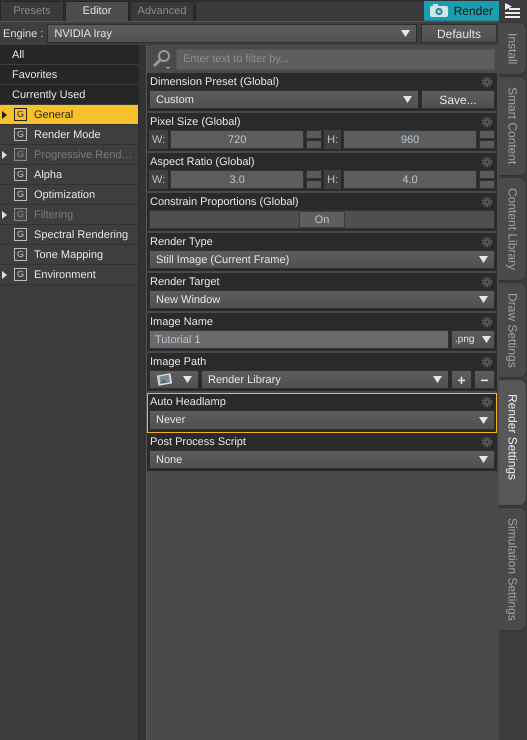  I want to click on property-label: Constrain Proportions (Global), so click(224, 202).